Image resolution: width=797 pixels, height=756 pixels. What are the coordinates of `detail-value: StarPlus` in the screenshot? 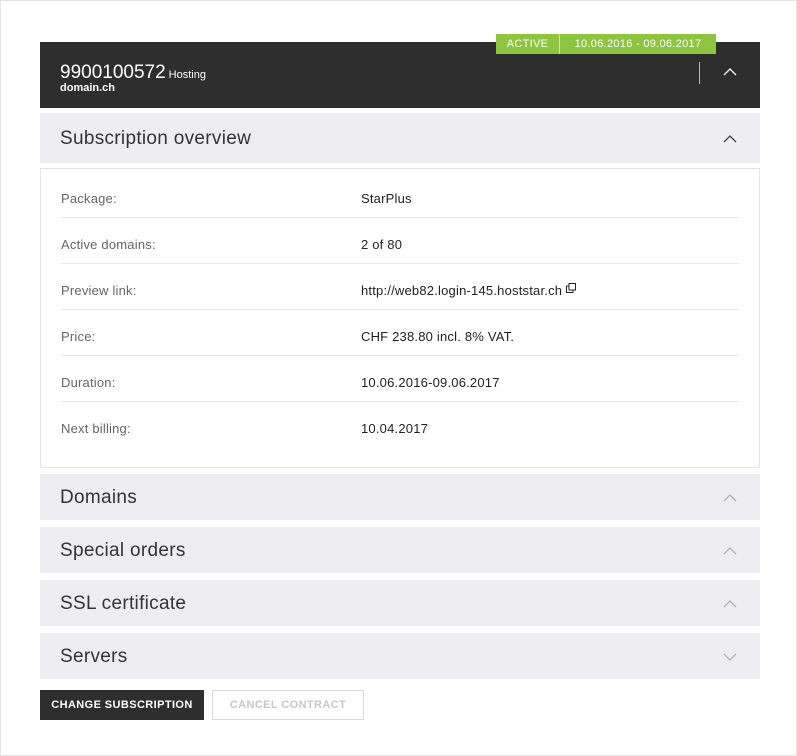 It's located at (386, 198).